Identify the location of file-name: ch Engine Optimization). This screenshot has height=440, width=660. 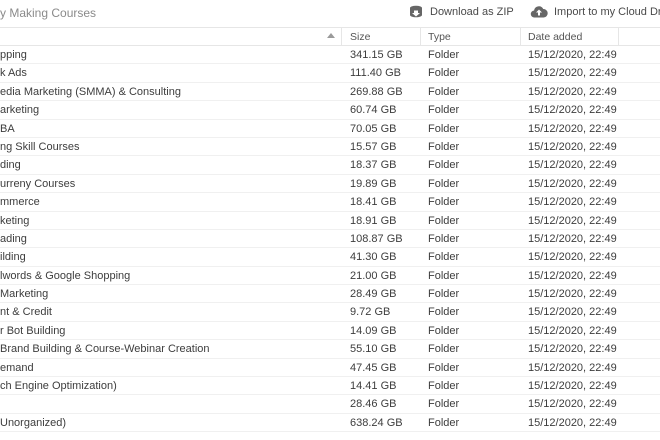
(58, 386).